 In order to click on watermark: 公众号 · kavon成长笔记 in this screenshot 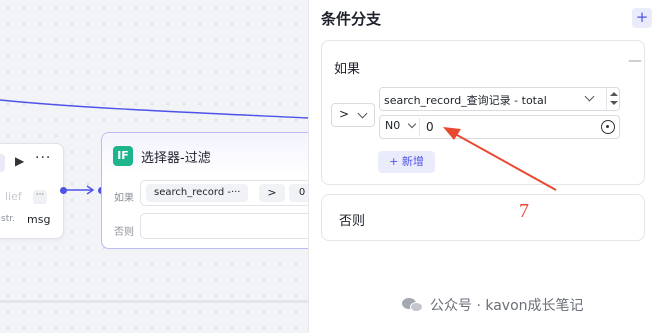, I will do `click(493, 305)`.